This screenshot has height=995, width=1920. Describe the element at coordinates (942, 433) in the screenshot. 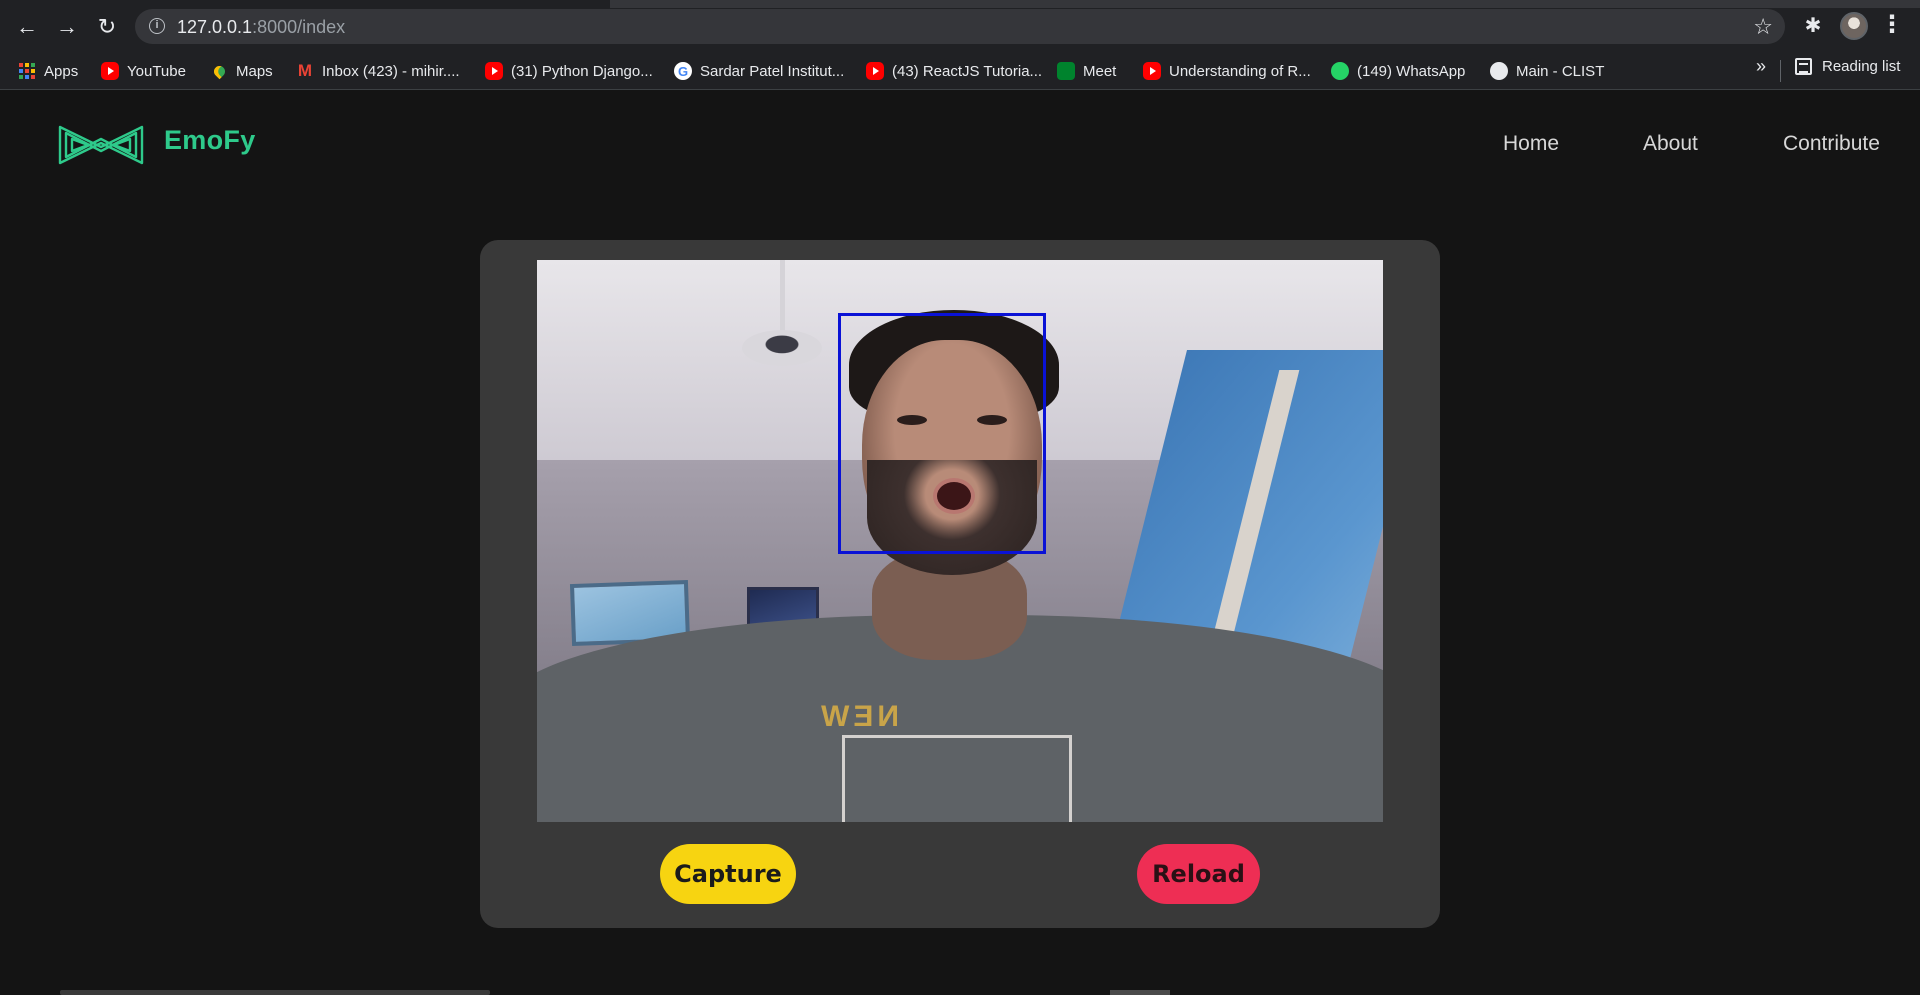

I see `face-detection-box` at that location.